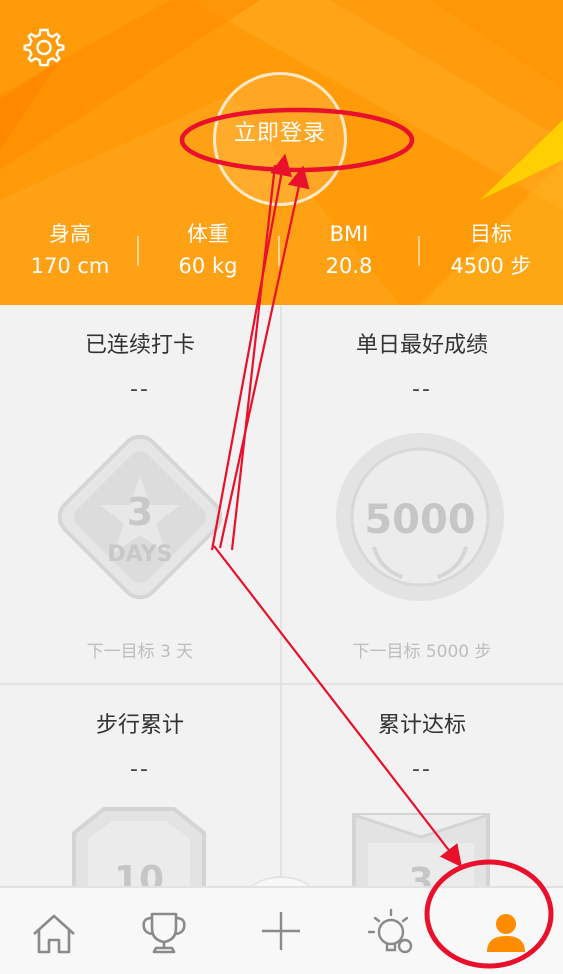 The image size is (563, 974). Describe the element at coordinates (280, 131) in the screenshot. I see `login-button: 立即登录` at that location.